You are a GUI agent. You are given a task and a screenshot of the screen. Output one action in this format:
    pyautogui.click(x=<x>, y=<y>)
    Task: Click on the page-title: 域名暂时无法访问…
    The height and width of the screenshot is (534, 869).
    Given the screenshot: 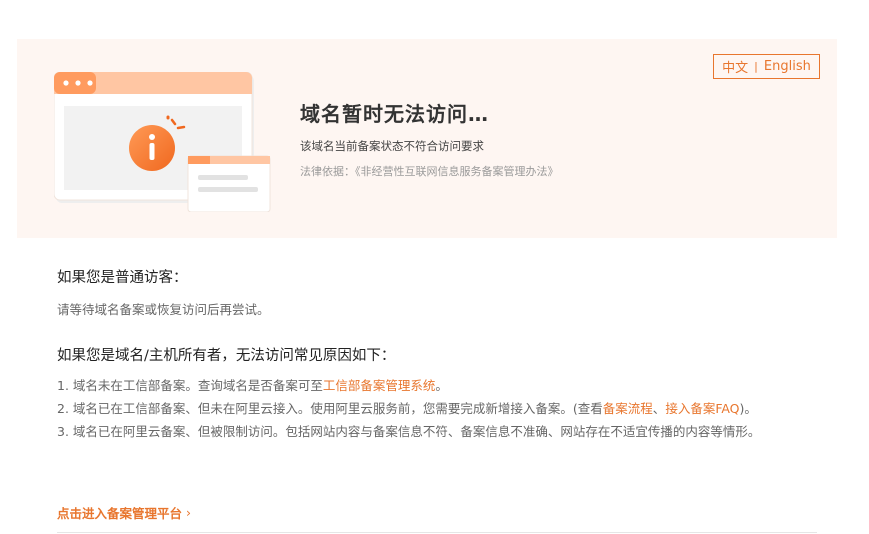 What is the action you would take?
    pyautogui.click(x=394, y=114)
    